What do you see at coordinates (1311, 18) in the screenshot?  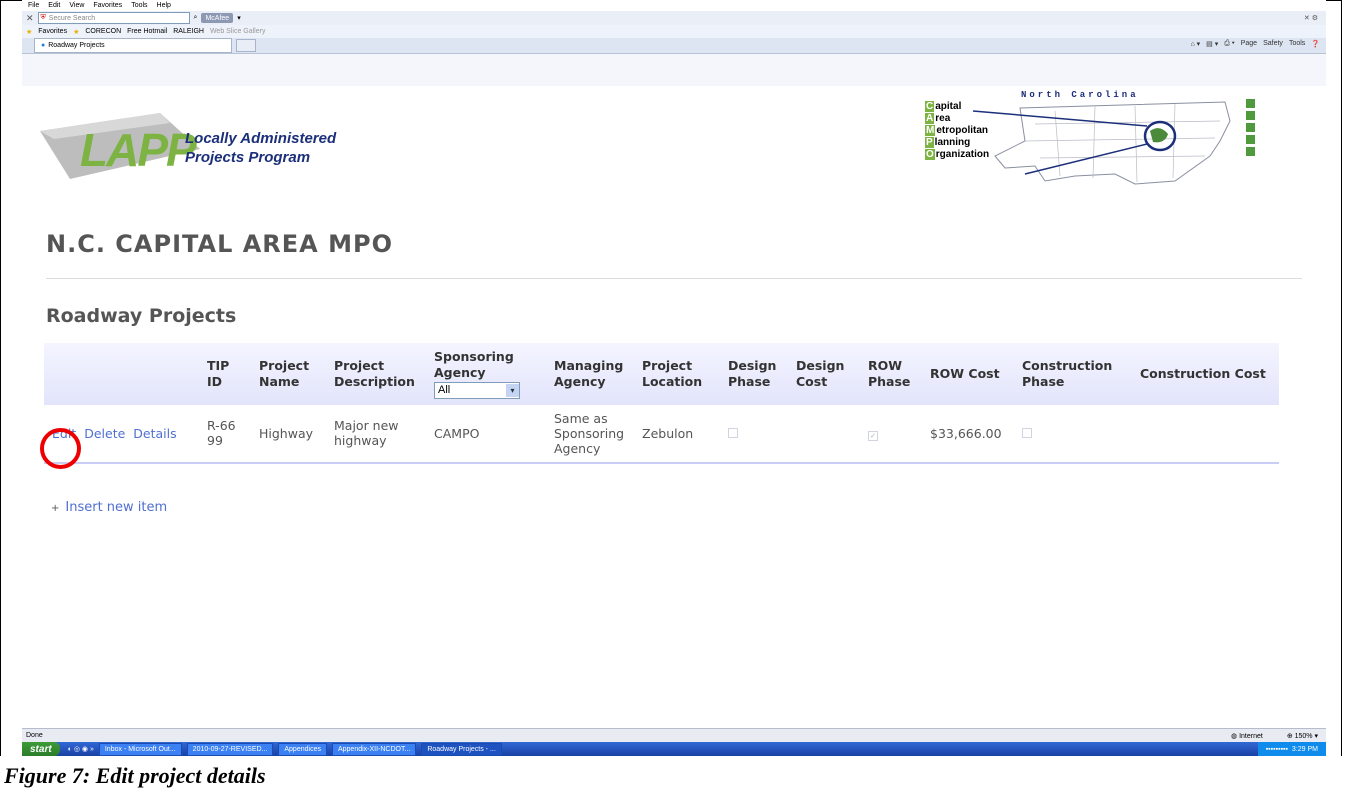 I see `window-close-icon: ✕ ⚙` at bounding box center [1311, 18].